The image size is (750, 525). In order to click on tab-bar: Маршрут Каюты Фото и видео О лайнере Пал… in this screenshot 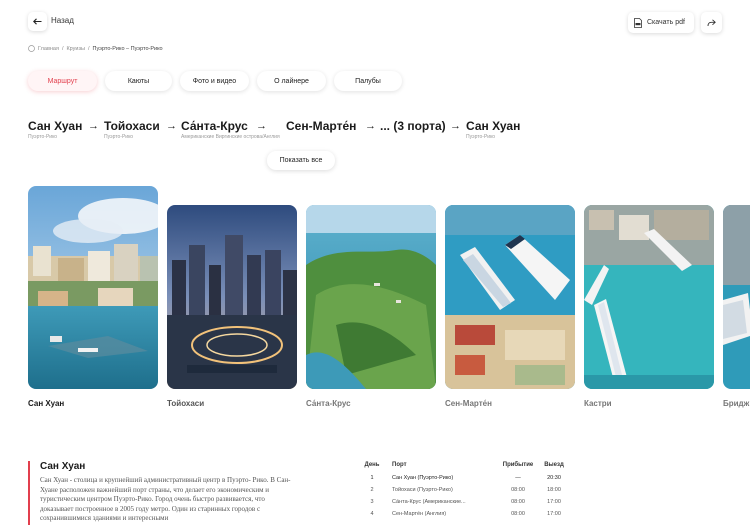, I will do `click(215, 81)`.